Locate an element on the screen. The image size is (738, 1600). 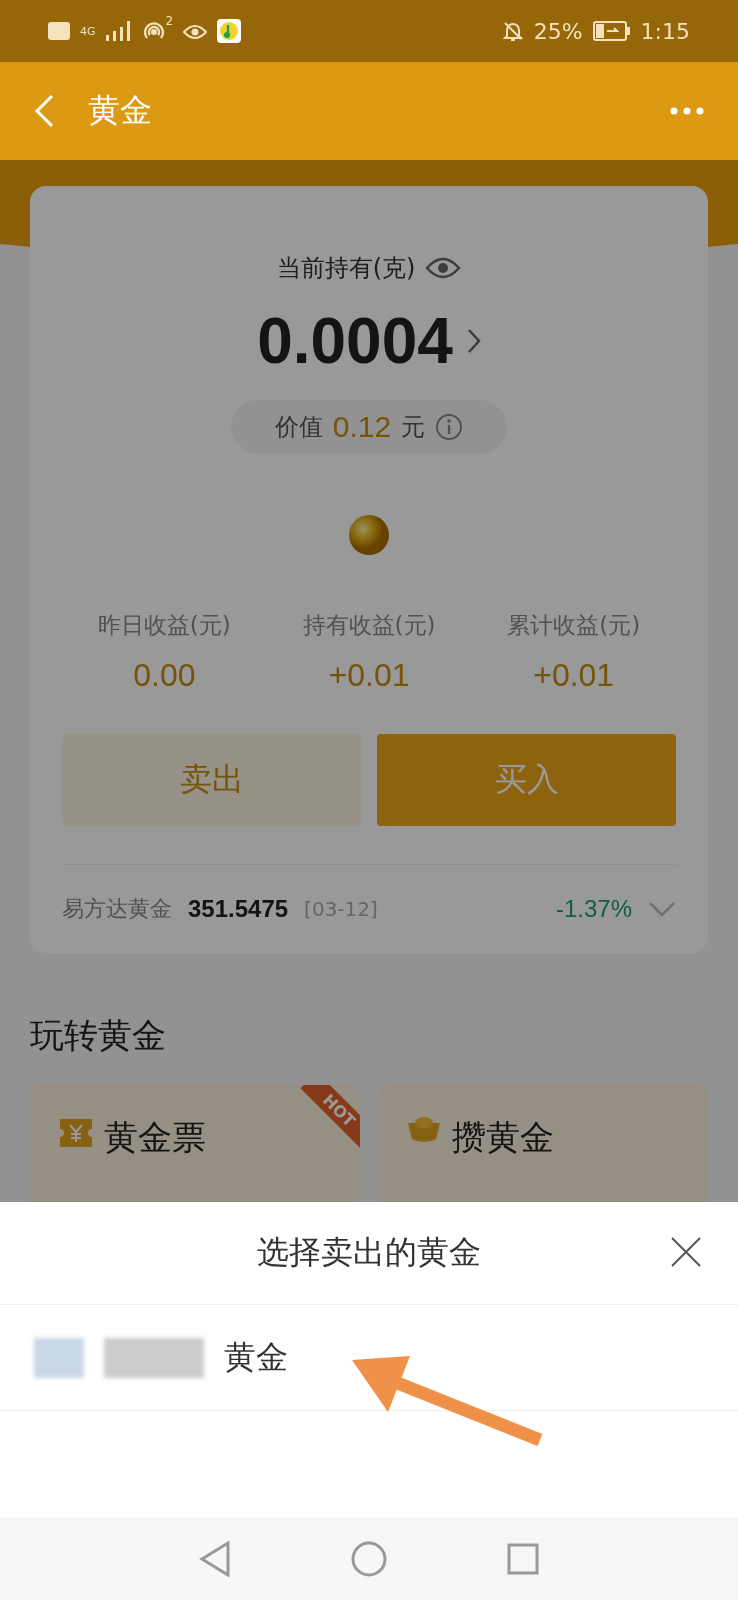
promo-title: 黄金票 is located at coordinates (155, 1137).